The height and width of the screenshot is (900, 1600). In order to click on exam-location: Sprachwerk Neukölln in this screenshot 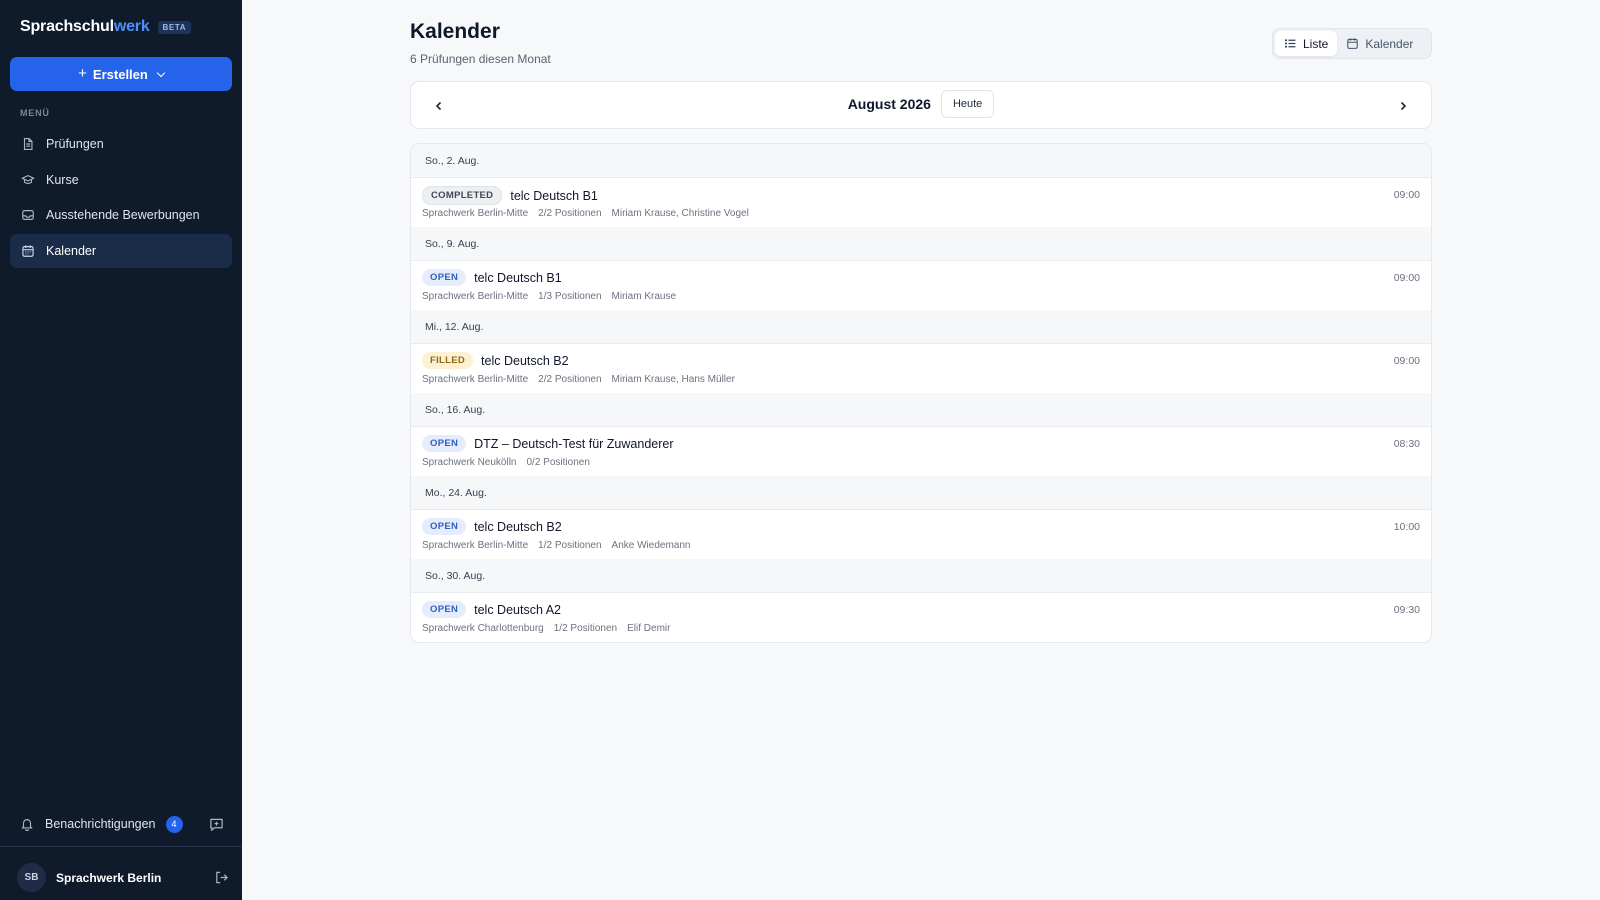, I will do `click(469, 462)`.